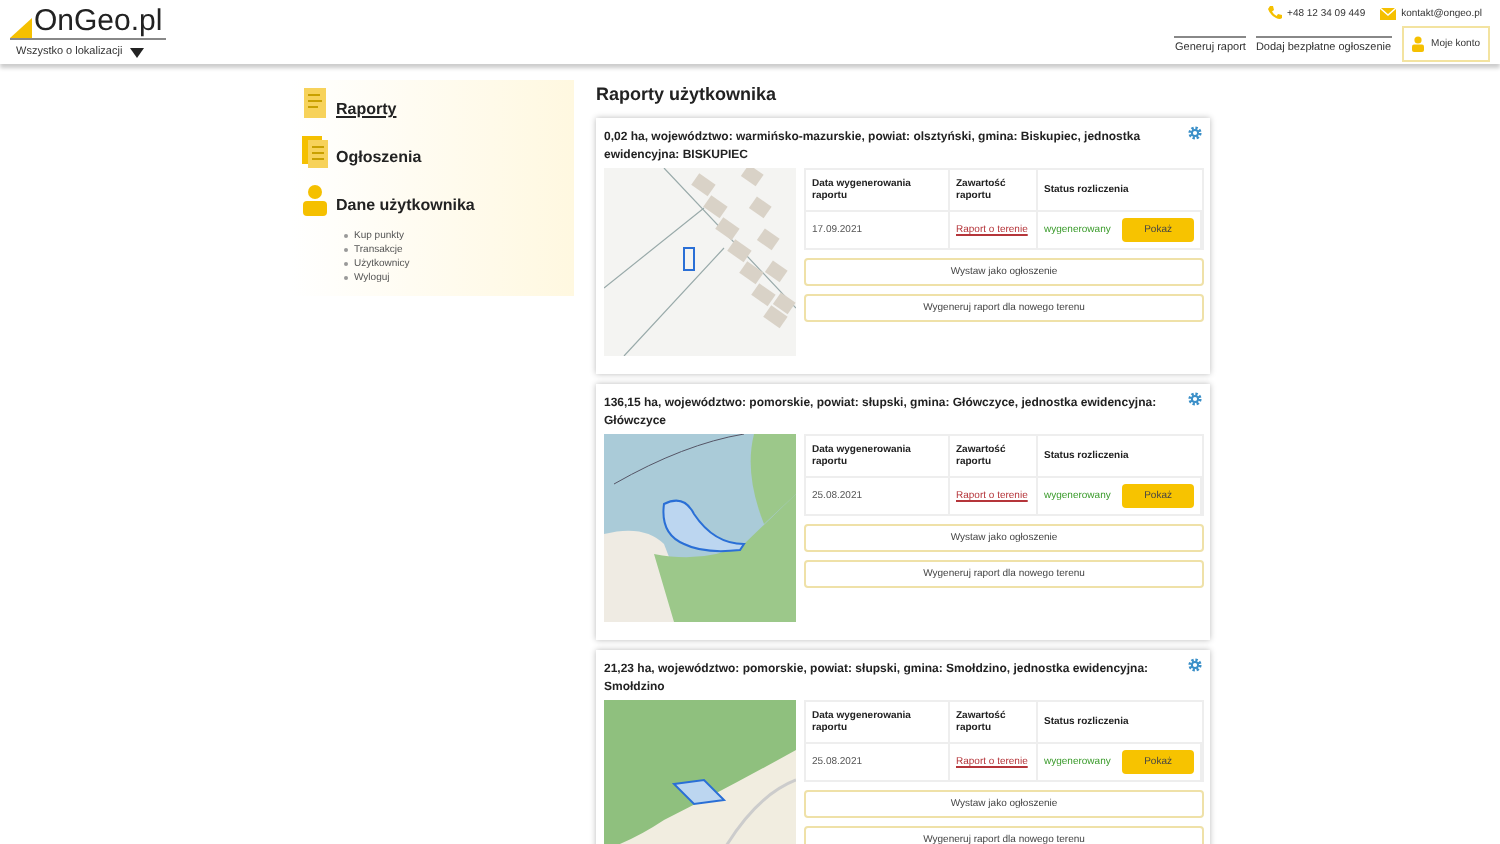 The width and height of the screenshot is (1500, 844). I want to click on sidebar-link: Raporty, so click(366, 109).